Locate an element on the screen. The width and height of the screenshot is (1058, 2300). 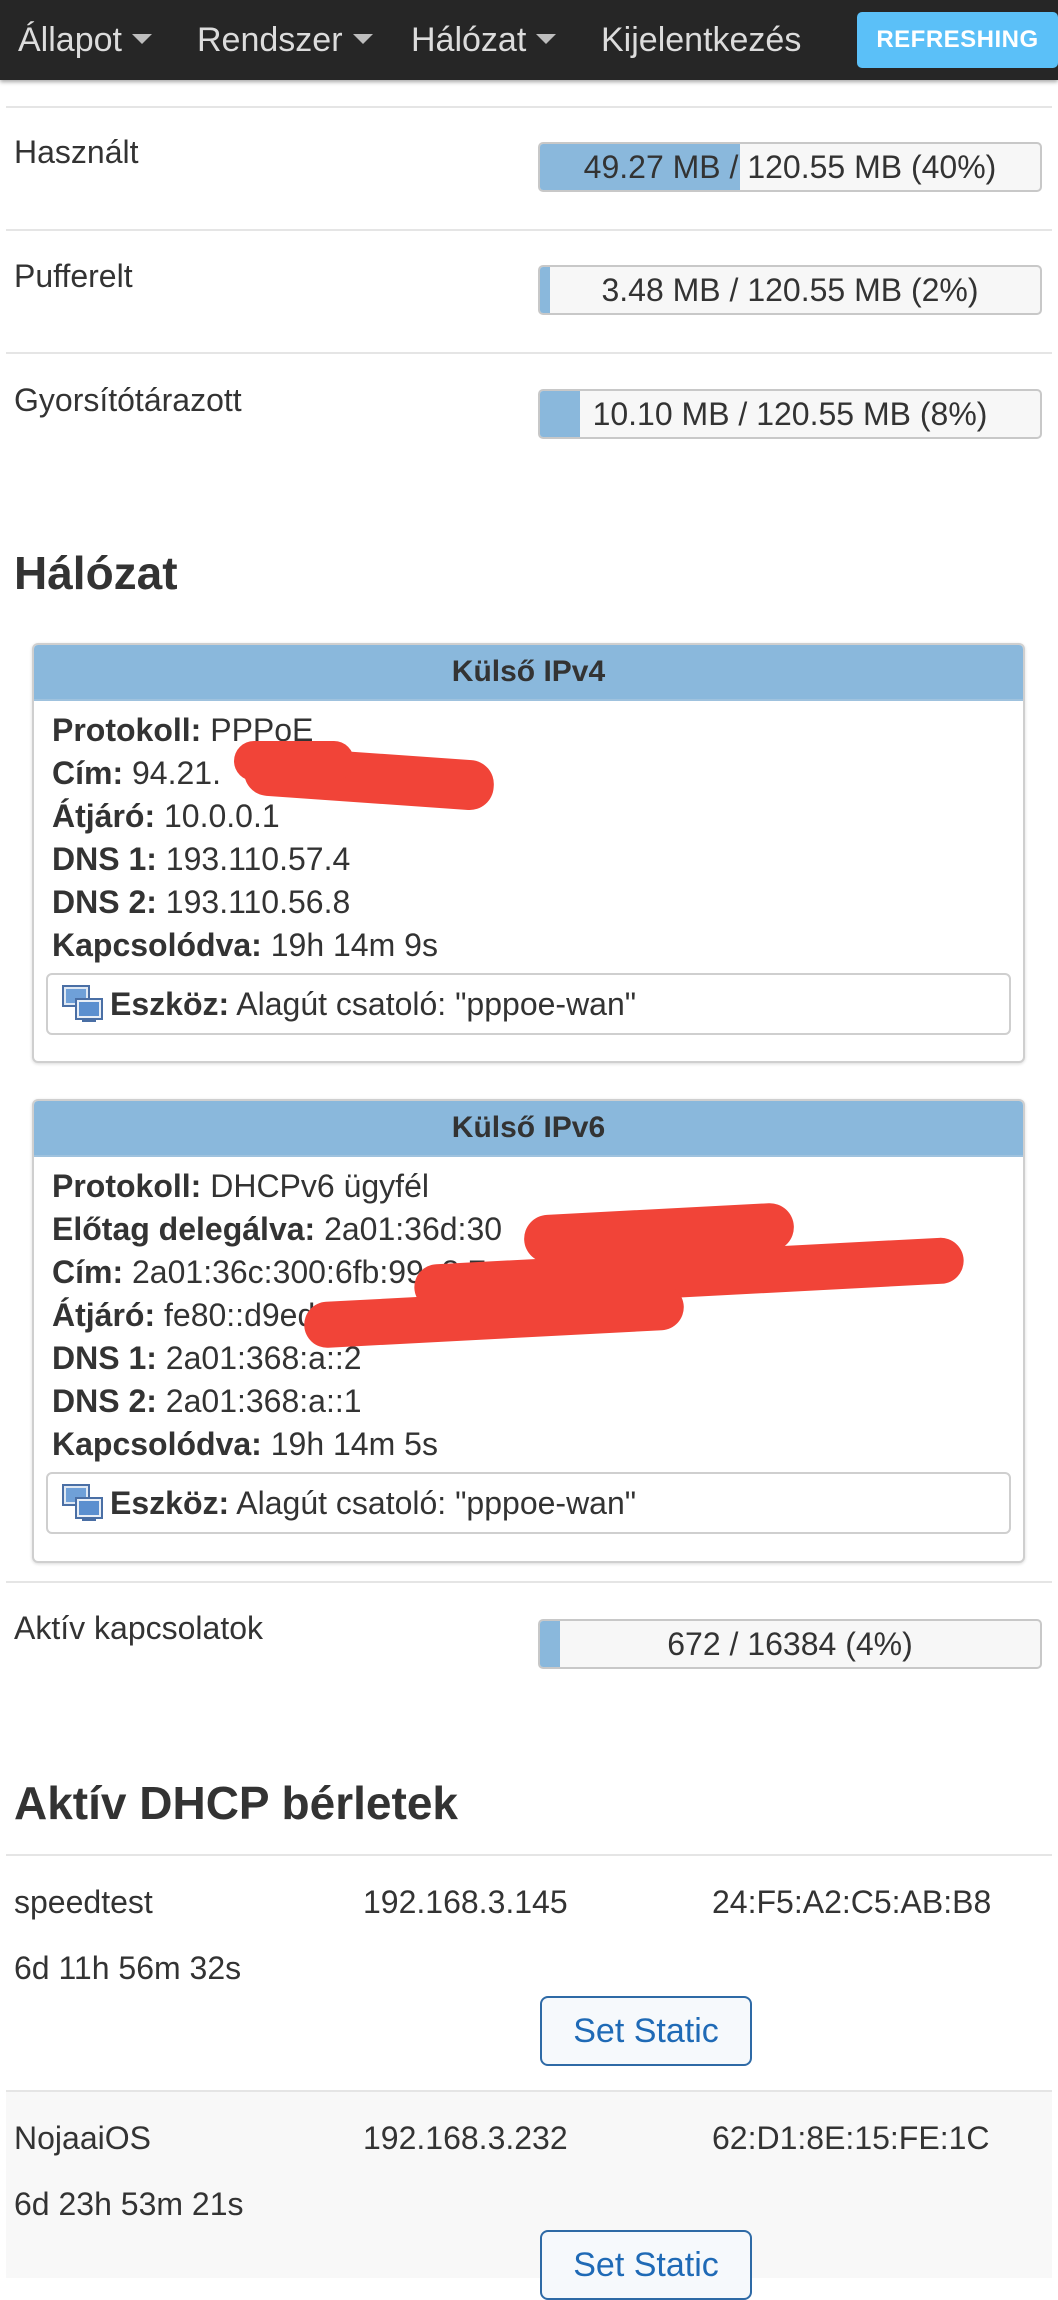
active-connections-bar: 672 / 16384 (4%) is located at coordinates (790, 1644).